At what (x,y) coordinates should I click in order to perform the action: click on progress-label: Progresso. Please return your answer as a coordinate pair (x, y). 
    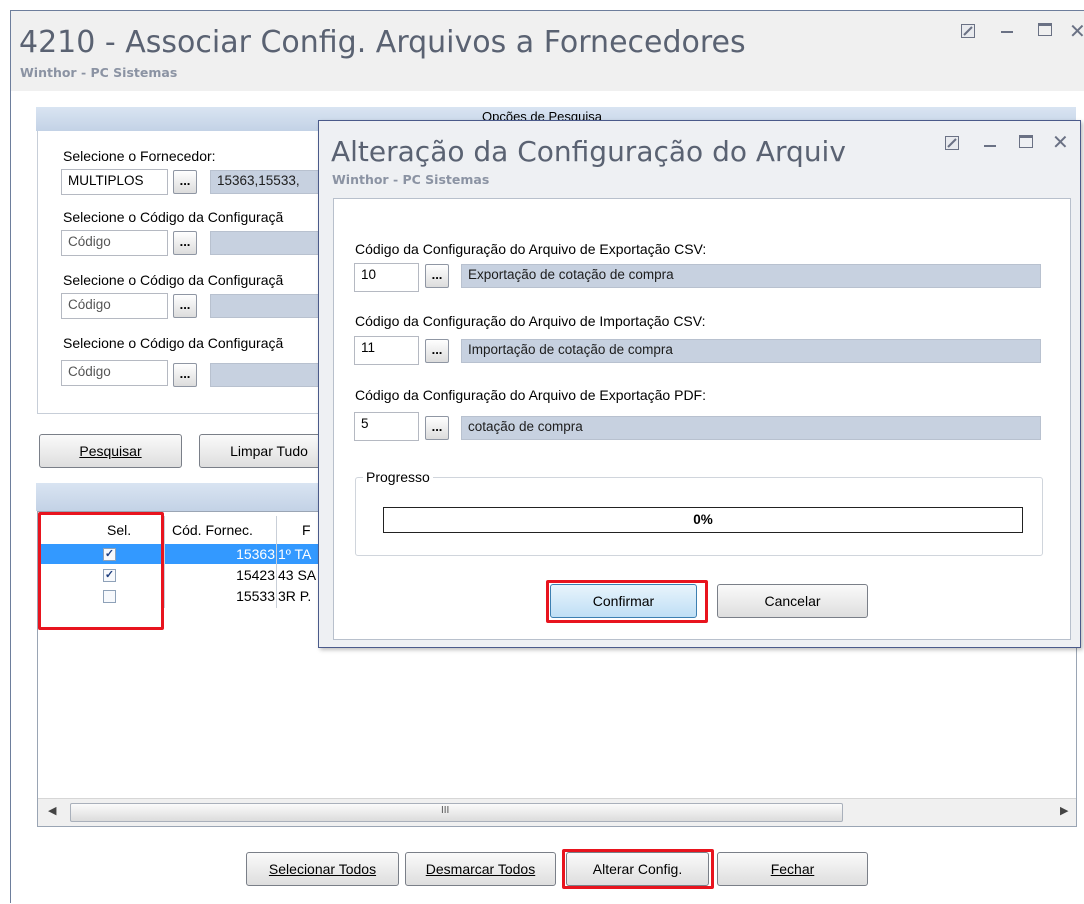
    Looking at the image, I should click on (398, 477).